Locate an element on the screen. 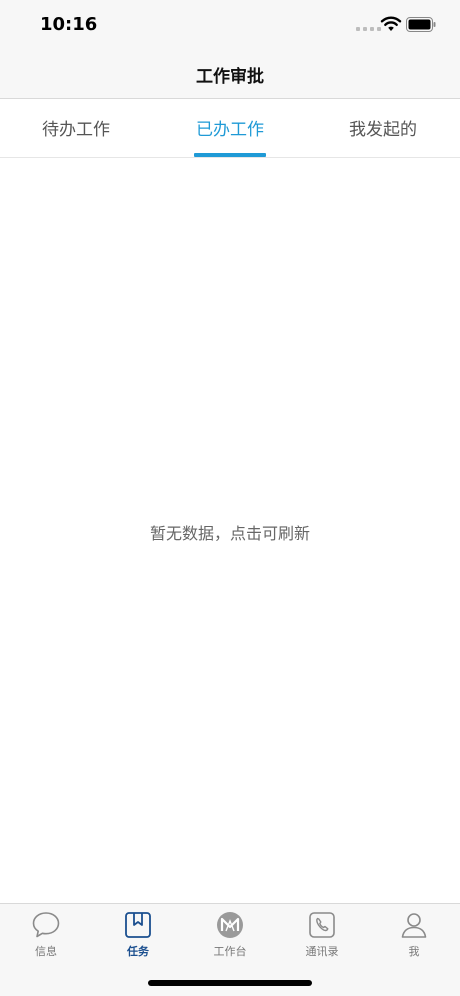 Image resolution: width=460 pixels, height=996 pixels. tabbar-item-contacts: 通讯录 is located at coordinates (322, 934).